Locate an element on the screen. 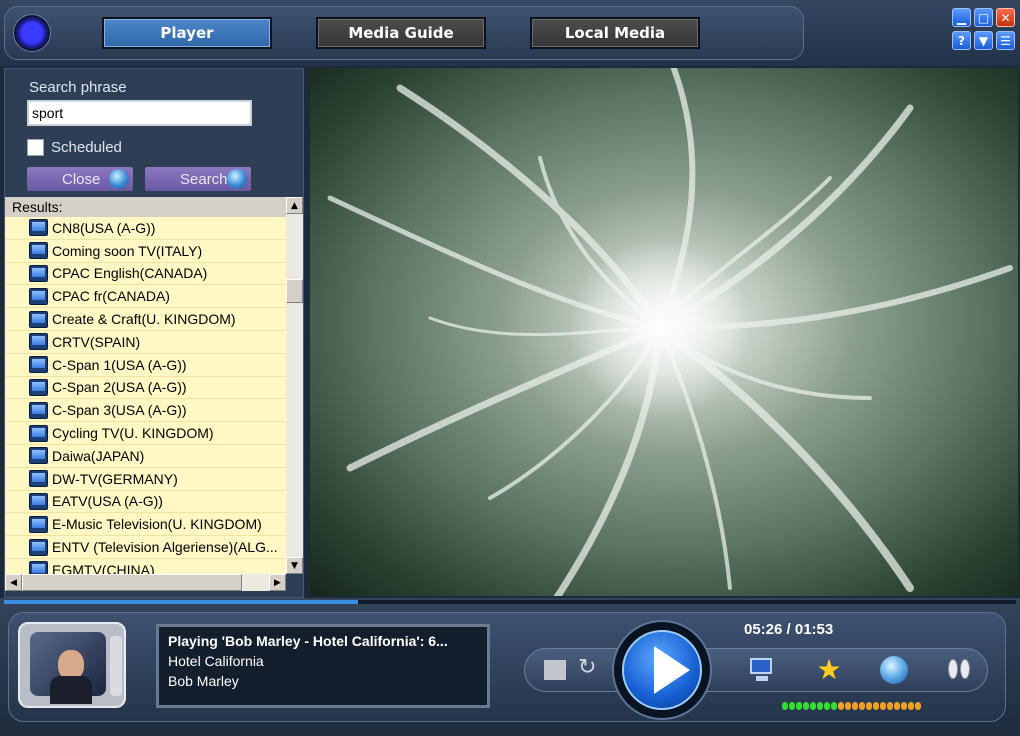 This screenshot has width=1020, height=736. stop-icon is located at coordinates (555, 670).